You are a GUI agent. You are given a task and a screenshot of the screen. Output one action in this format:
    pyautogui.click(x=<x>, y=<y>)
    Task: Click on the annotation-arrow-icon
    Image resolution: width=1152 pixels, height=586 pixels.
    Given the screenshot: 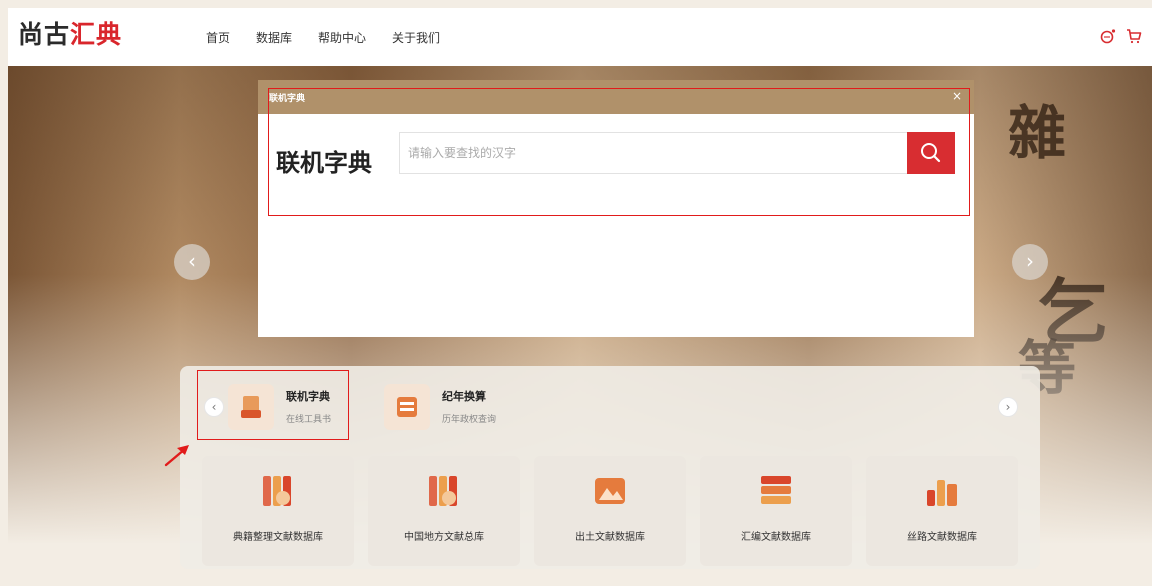 What is the action you would take?
    pyautogui.click(x=176, y=456)
    